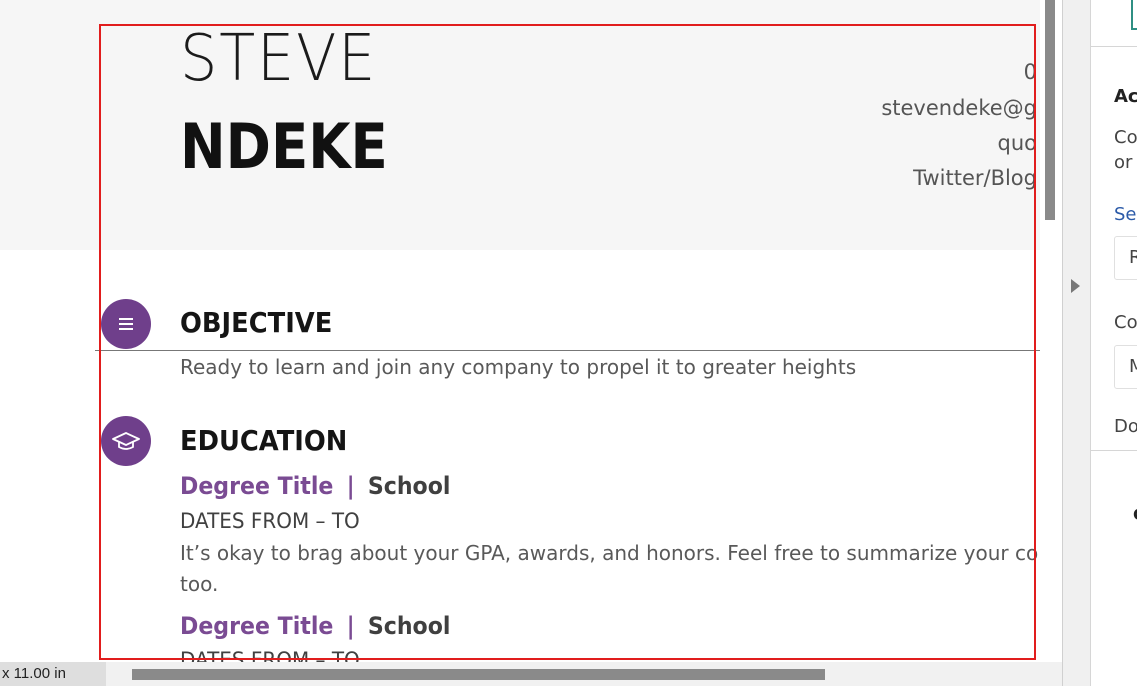  Describe the element at coordinates (1050, 110) in the screenshot. I see `vertical-scroll-thumb` at that location.